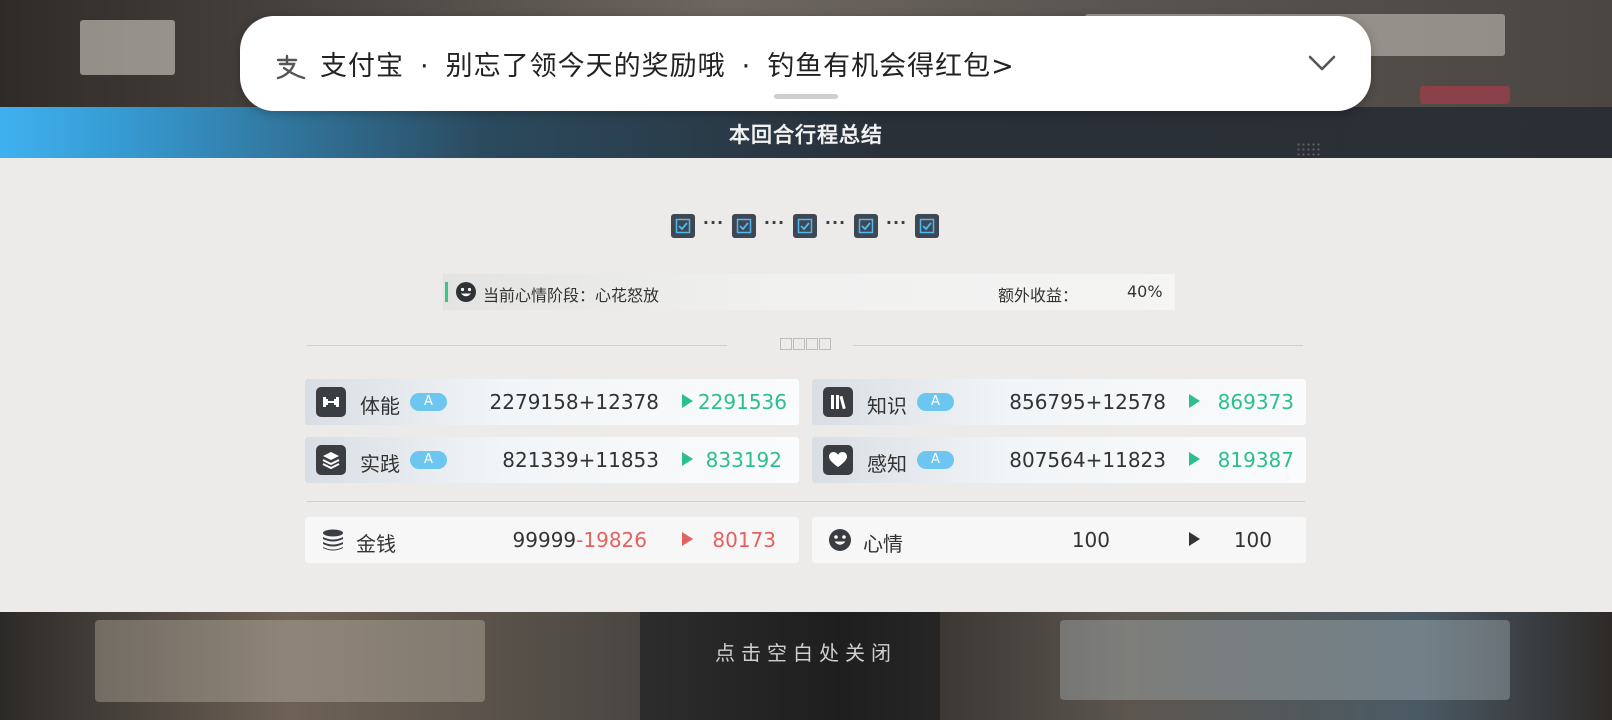 The height and width of the screenshot is (720, 1612). What do you see at coordinates (742, 402) in the screenshot?
I see `stat-result: 2291536` at bounding box center [742, 402].